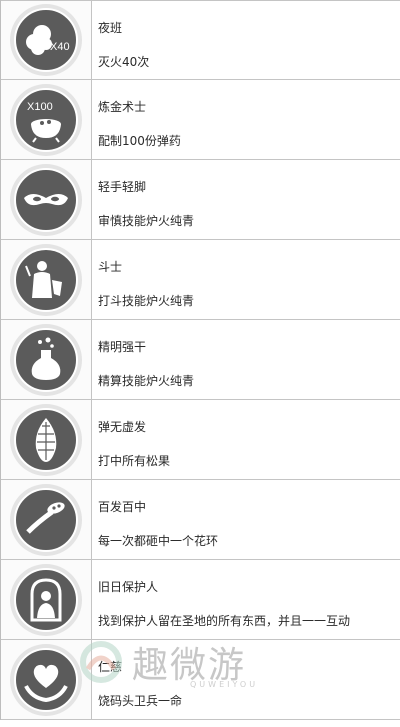  Describe the element at coordinates (101, 662) in the screenshot. I see `logo-mark-icon` at that location.